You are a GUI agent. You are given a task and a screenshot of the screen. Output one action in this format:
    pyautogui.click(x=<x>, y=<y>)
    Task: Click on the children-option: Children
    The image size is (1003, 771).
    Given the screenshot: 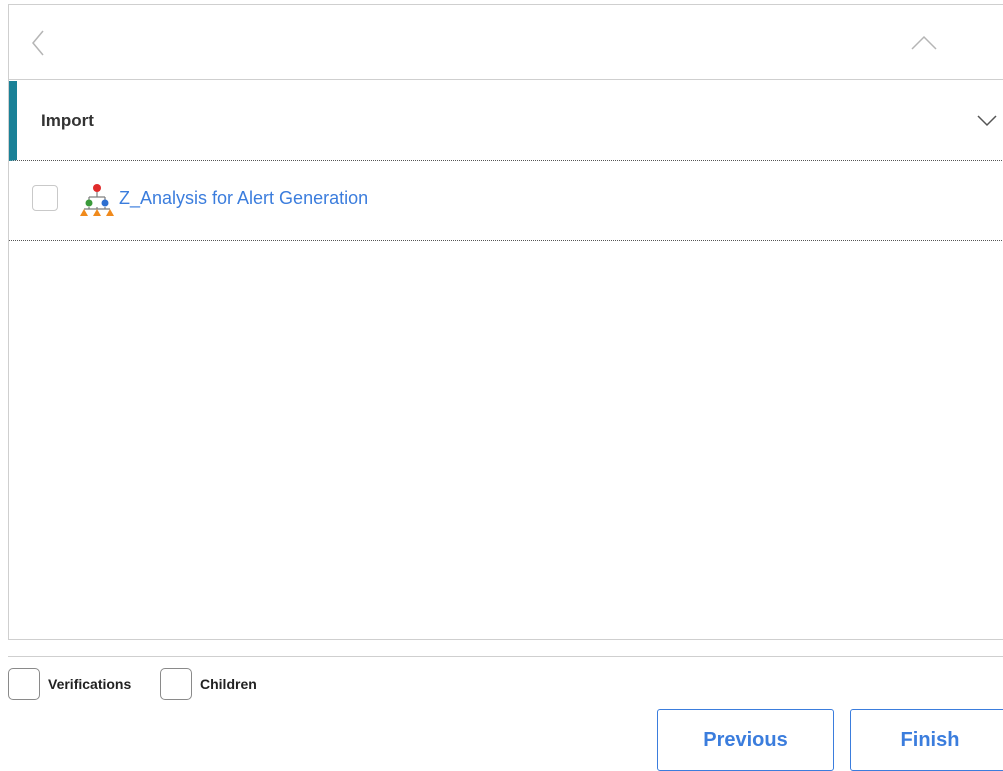 What is the action you would take?
    pyautogui.click(x=208, y=684)
    